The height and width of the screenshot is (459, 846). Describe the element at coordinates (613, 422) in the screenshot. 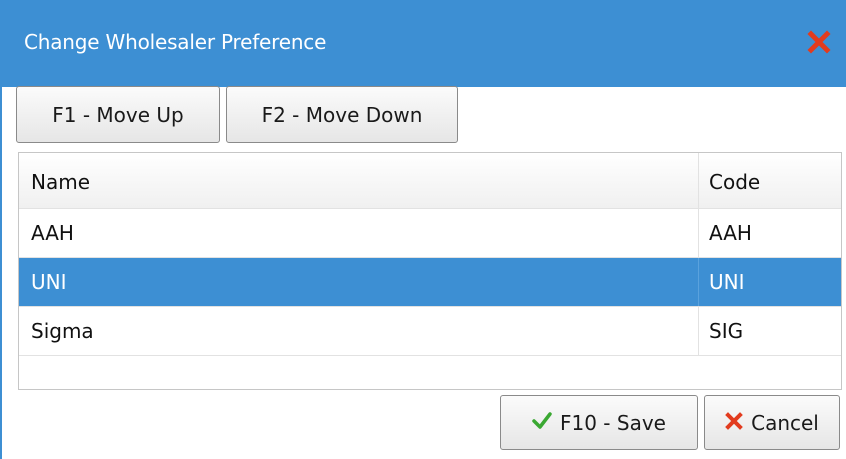

I see `save-label: F10 - Save` at that location.